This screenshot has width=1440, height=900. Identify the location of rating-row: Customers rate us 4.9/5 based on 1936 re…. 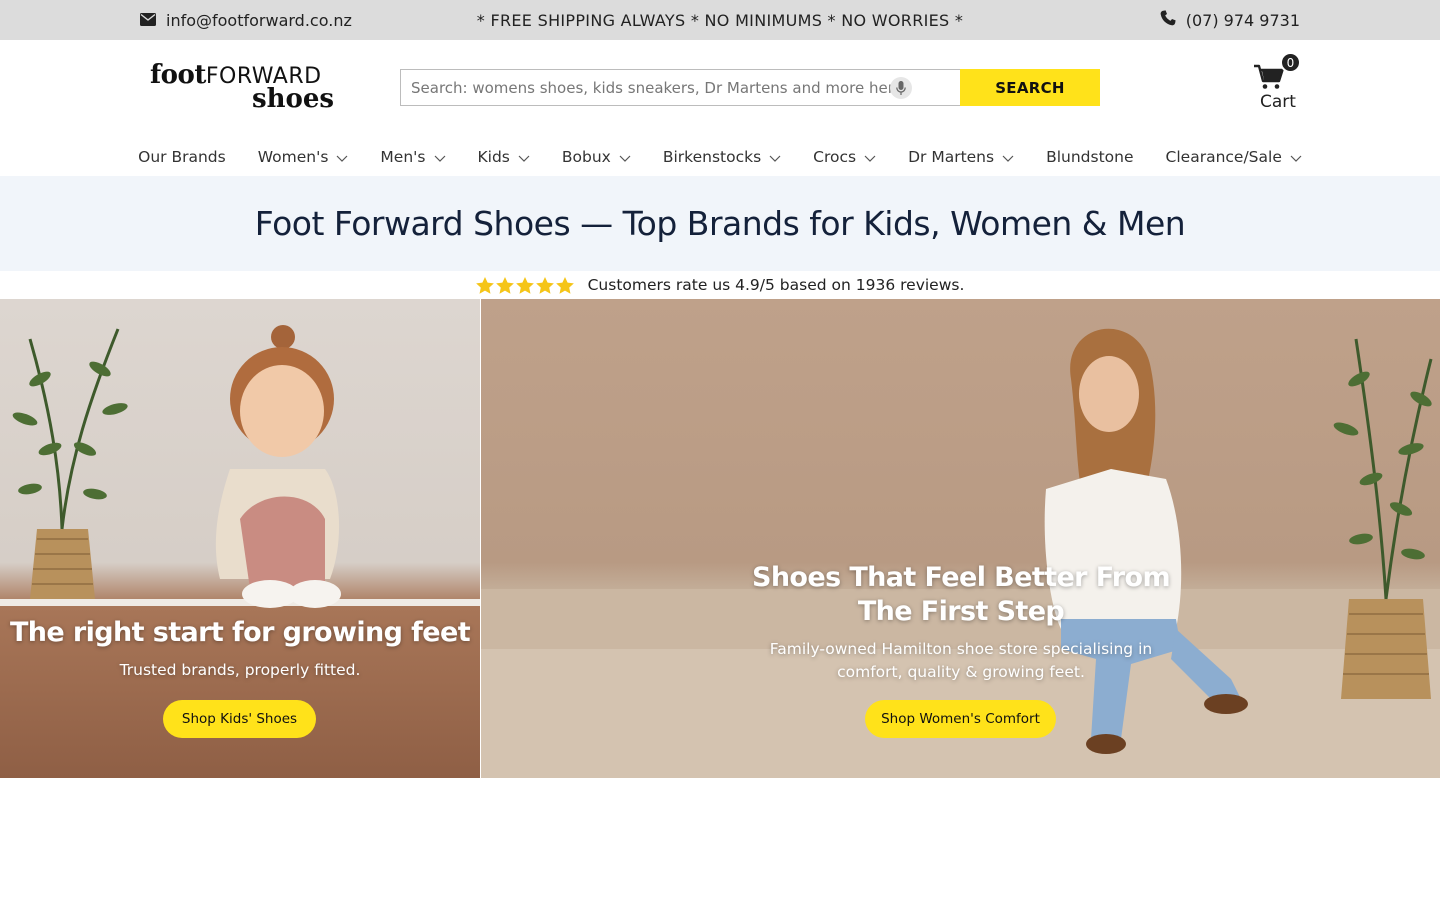
(720, 285).